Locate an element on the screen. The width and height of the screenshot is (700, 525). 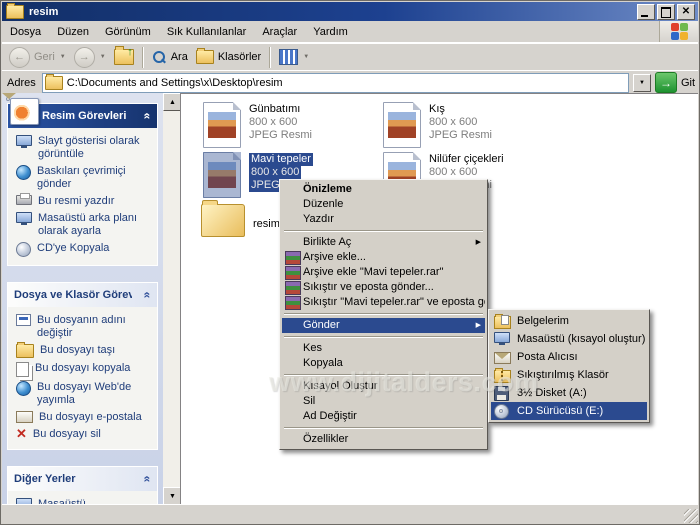
file-name: Kış is located at coordinates (437, 109).